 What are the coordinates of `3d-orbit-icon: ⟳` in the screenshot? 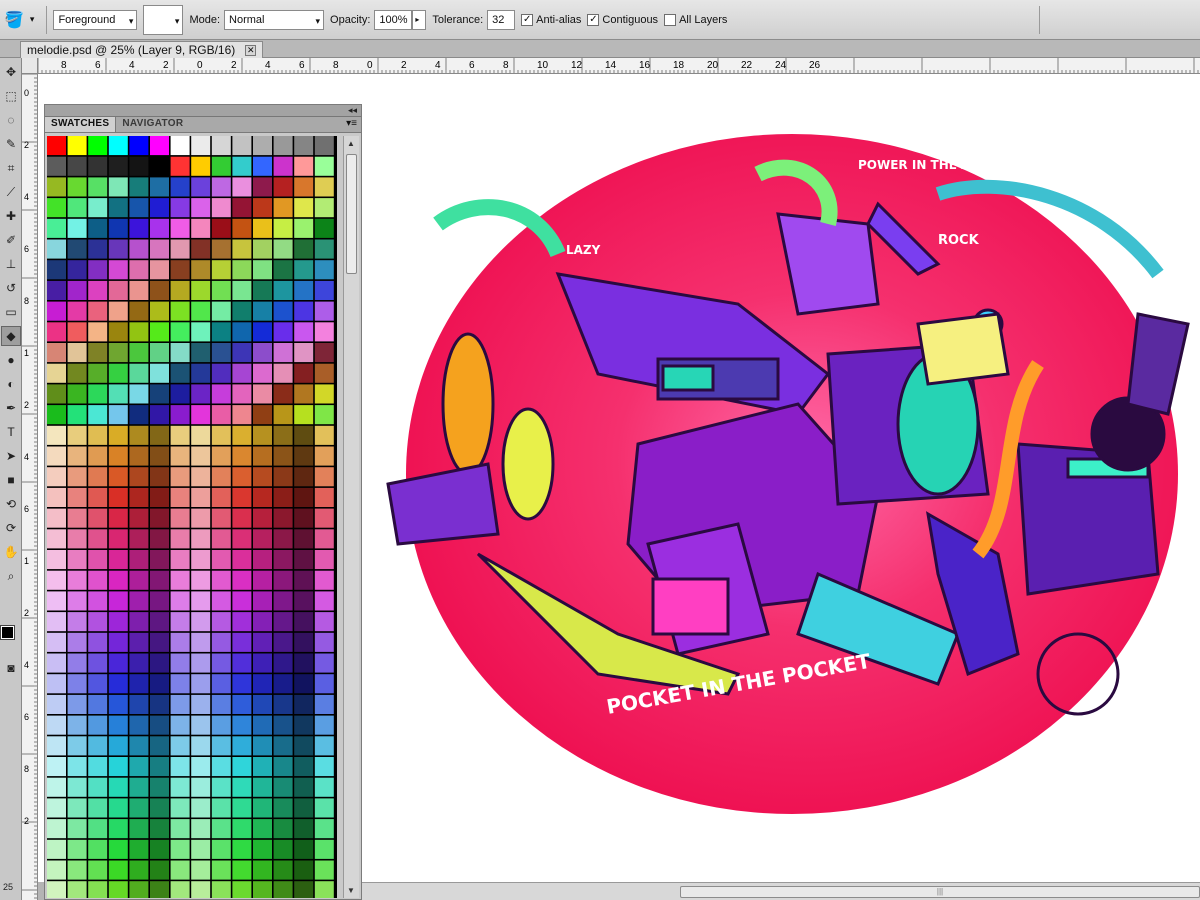 It's located at (11, 528).